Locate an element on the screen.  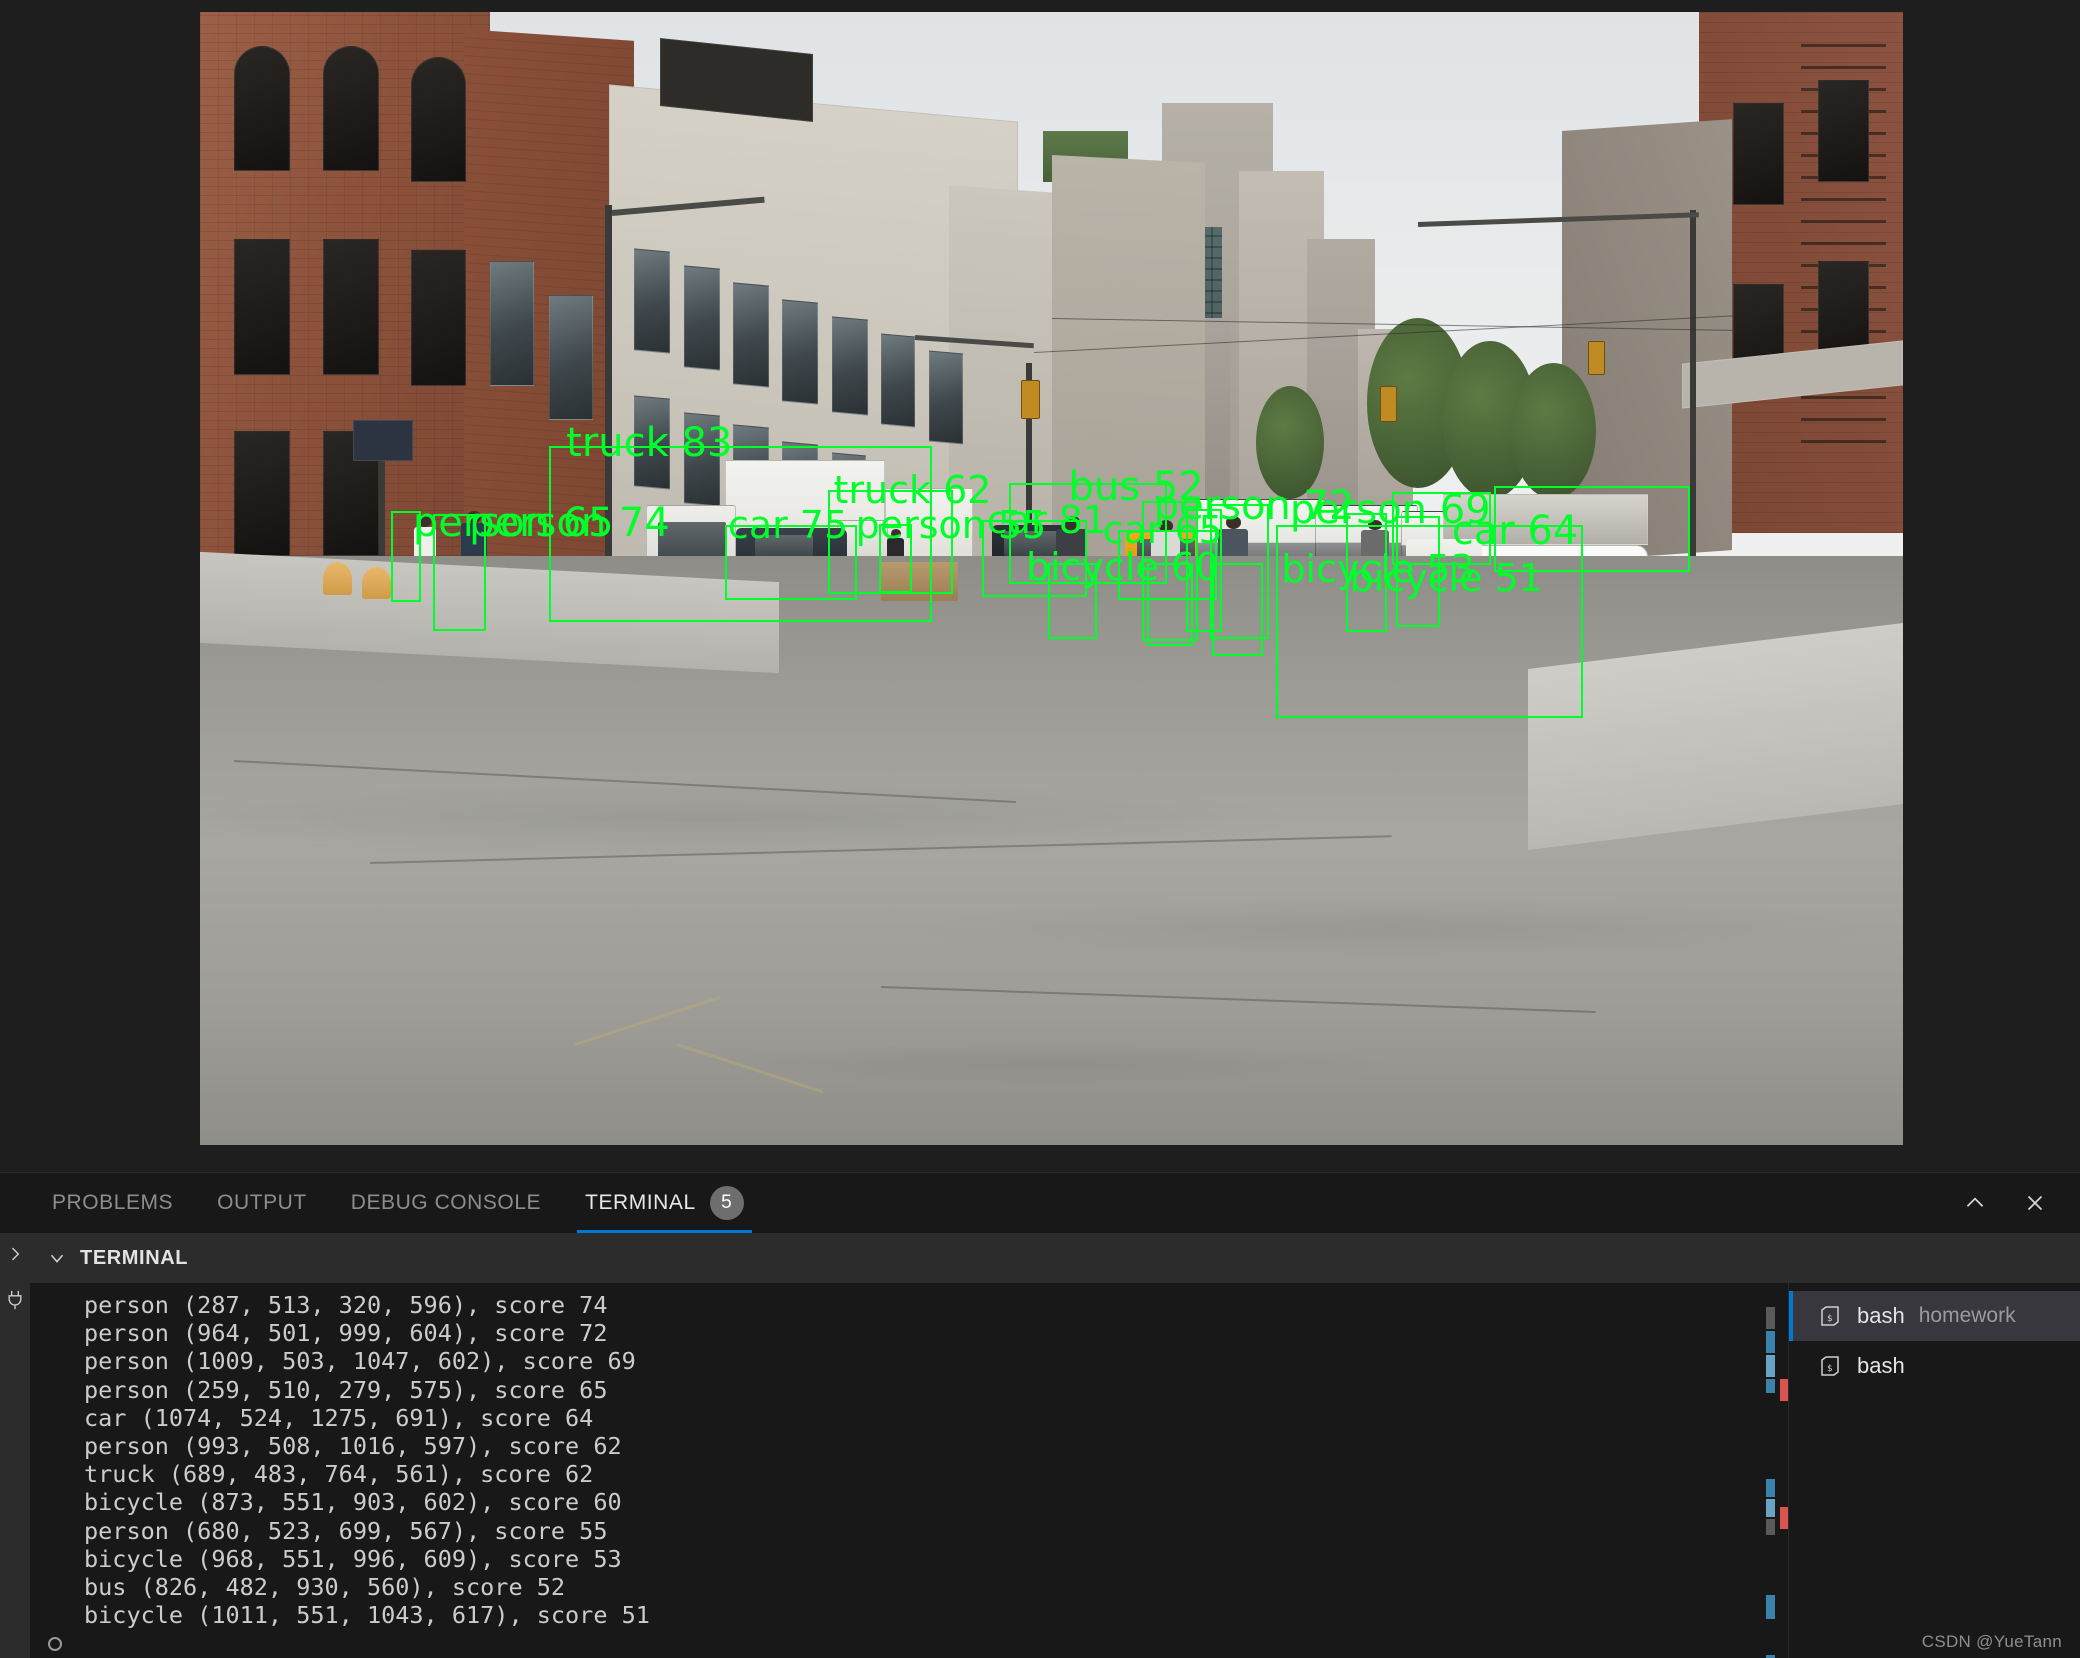
terminal-section-title: TERMINAL is located at coordinates (134, 1257).